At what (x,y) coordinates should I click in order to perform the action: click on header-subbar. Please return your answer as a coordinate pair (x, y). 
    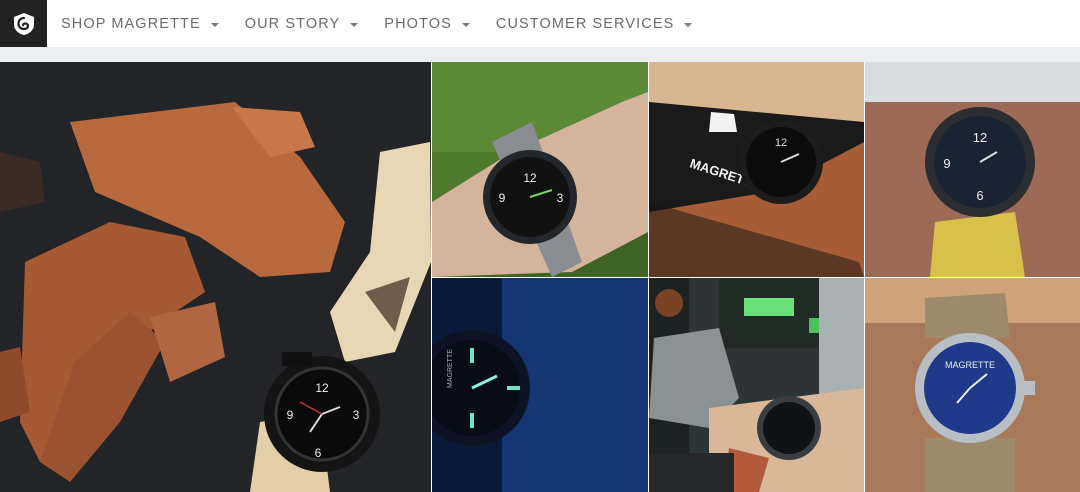
    Looking at the image, I should click on (540, 54).